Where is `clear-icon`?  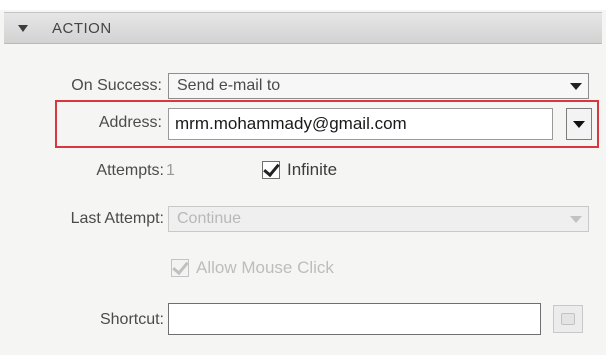
clear-icon is located at coordinates (568, 319).